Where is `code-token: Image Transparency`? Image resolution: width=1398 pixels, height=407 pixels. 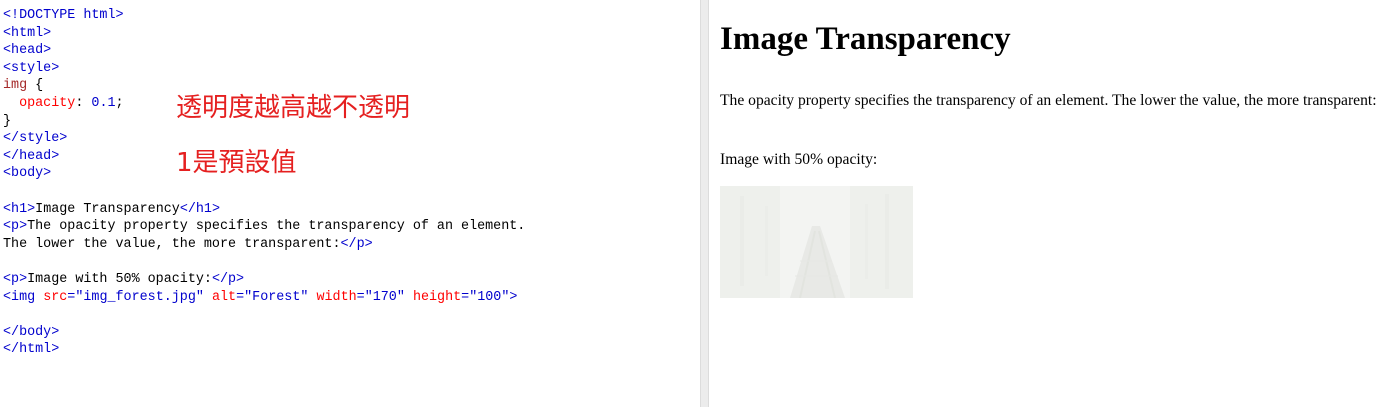 code-token: Image Transparency is located at coordinates (107, 209).